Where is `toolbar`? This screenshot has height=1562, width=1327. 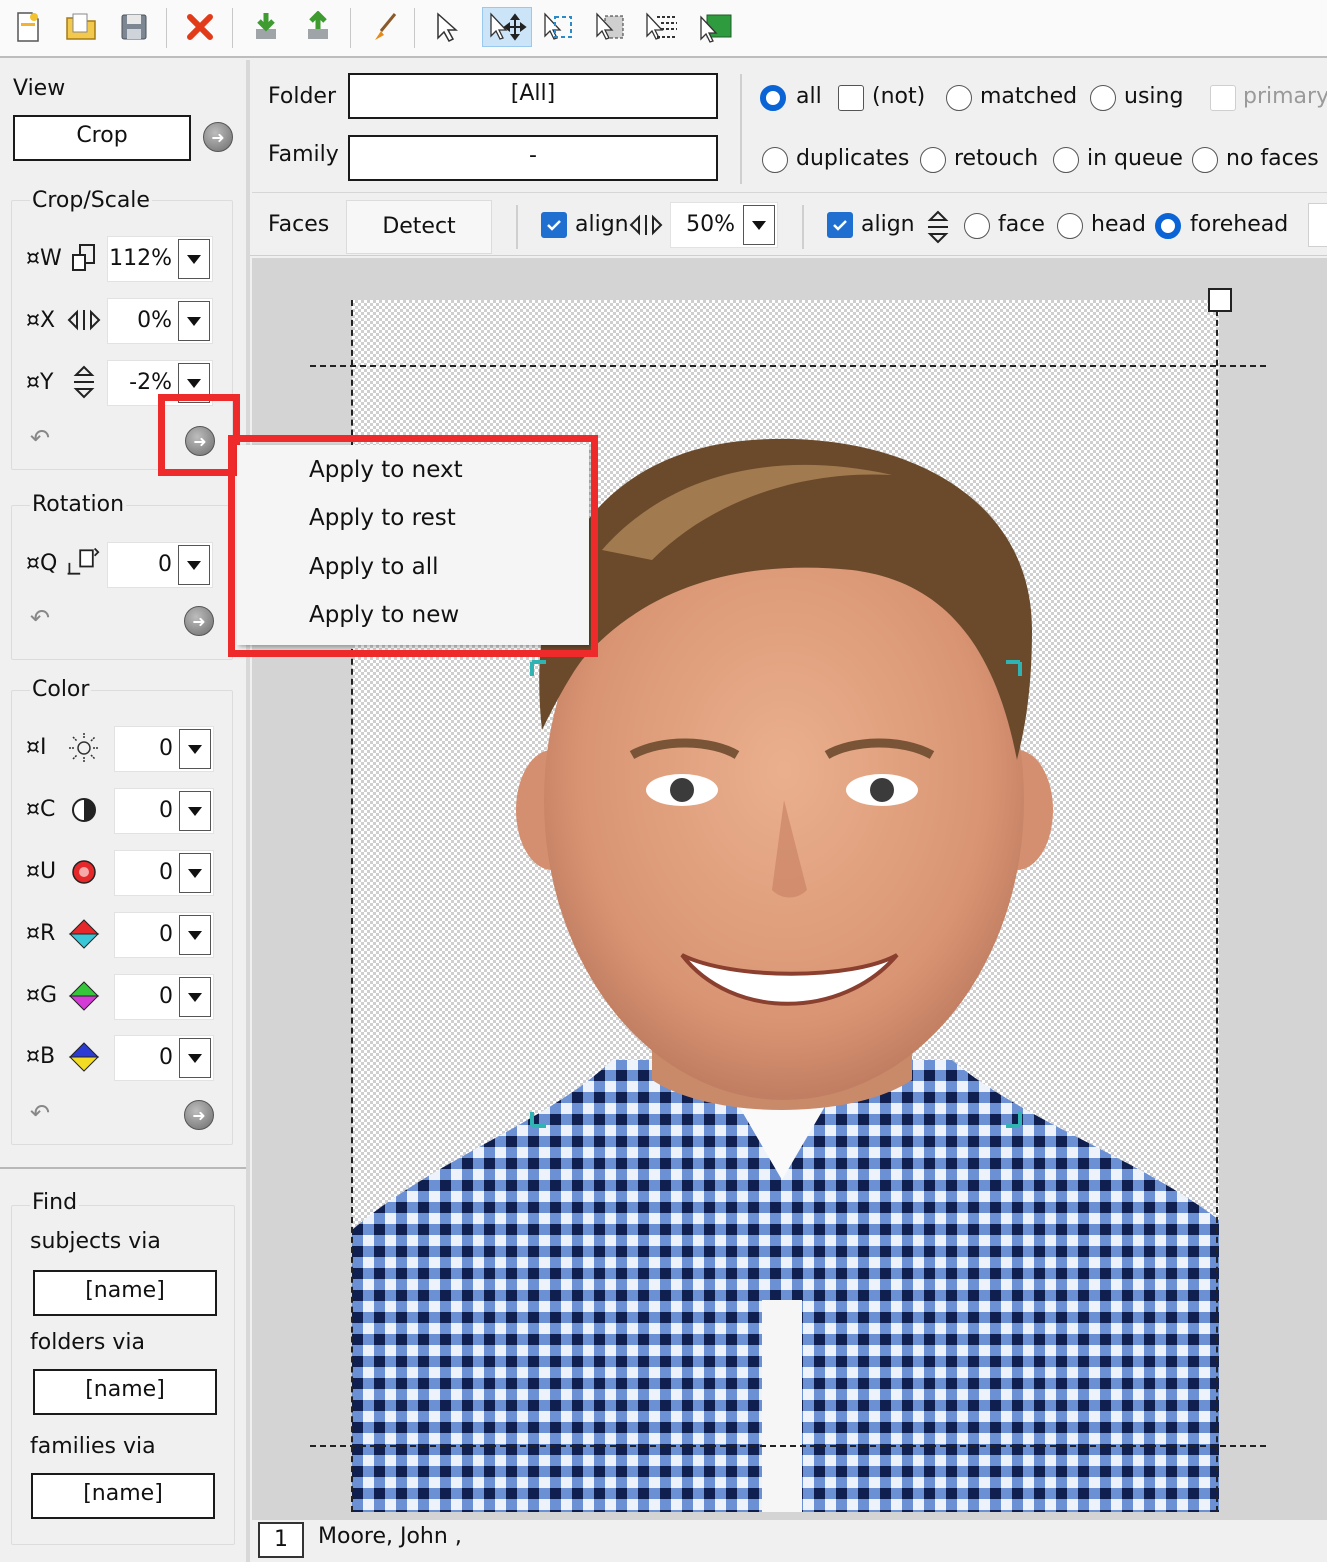 toolbar is located at coordinates (663, 29).